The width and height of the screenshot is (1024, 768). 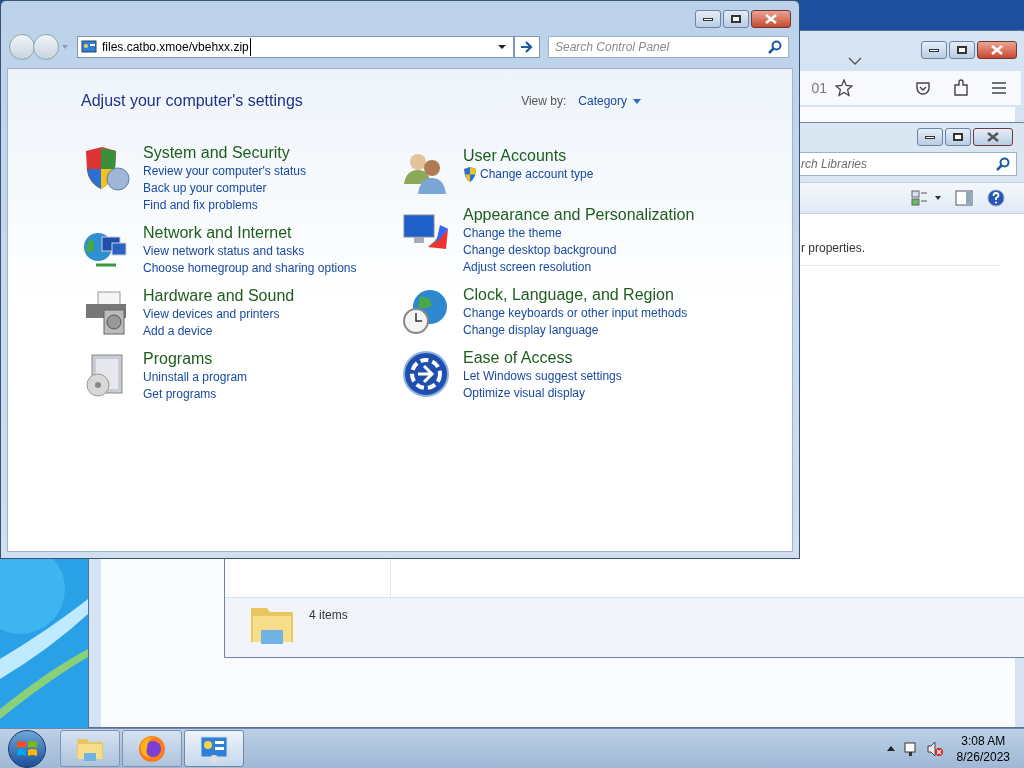 I want to click on chevron-icon, so click(x=855, y=61).